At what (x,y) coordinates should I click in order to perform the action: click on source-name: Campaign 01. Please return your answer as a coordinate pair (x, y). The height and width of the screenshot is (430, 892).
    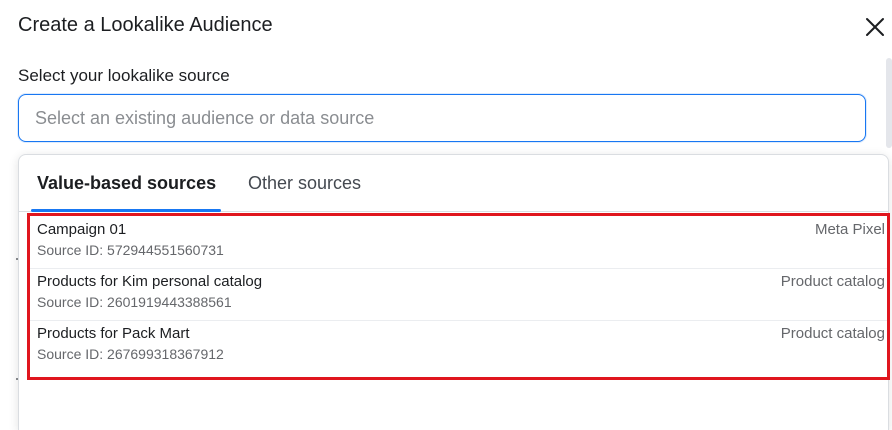
    Looking at the image, I should click on (82, 229).